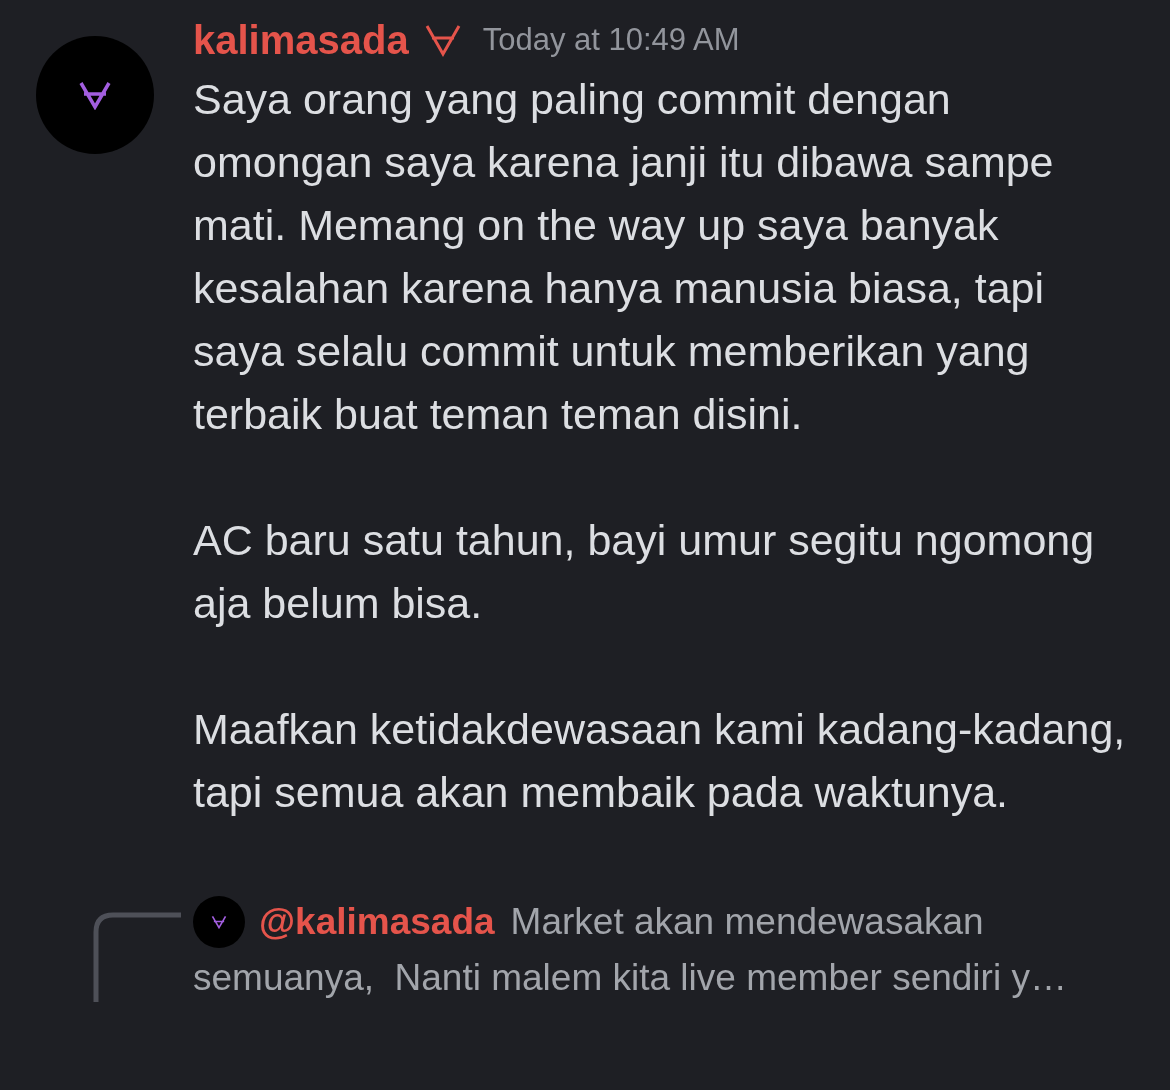 The height and width of the screenshot is (1090, 1170). Describe the element at coordinates (747, 922) in the screenshot. I see `reply-text: Market akan mendewasakan` at that location.